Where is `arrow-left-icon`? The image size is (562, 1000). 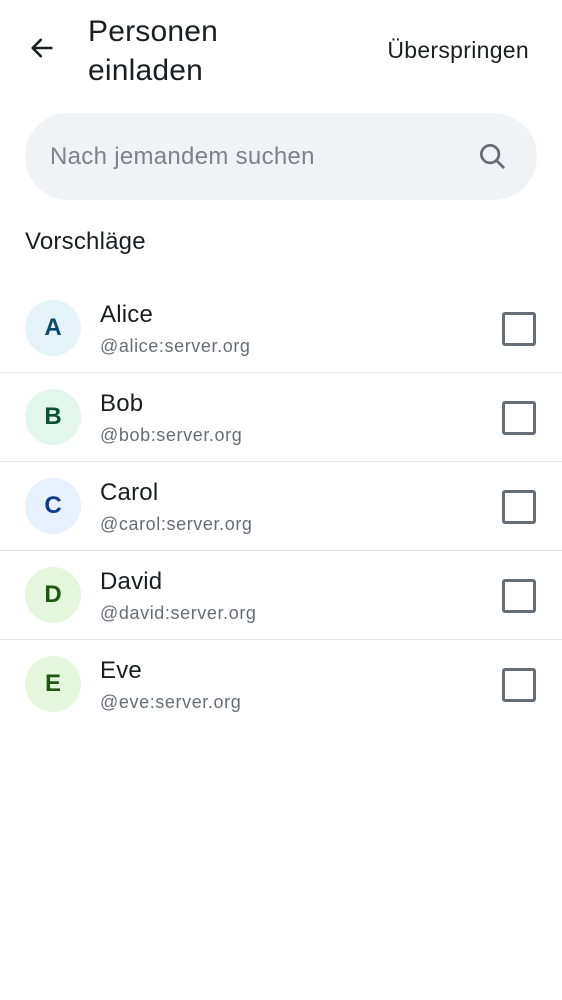 arrow-left-icon is located at coordinates (42, 50).